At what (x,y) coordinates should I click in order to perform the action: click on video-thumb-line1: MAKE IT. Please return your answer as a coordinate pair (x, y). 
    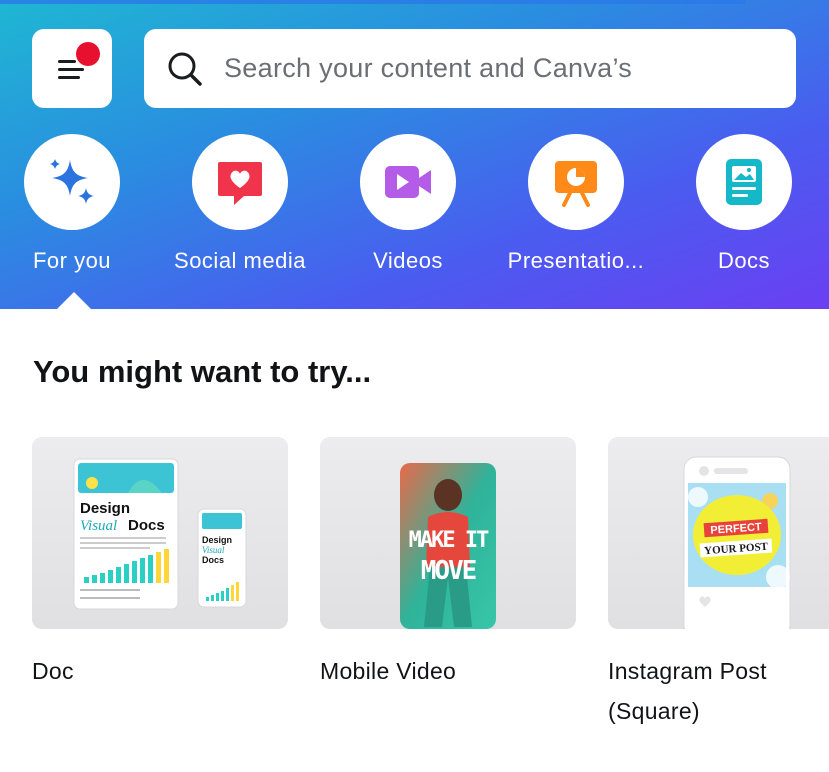
    Looking at the image, I should click on (449, 540).